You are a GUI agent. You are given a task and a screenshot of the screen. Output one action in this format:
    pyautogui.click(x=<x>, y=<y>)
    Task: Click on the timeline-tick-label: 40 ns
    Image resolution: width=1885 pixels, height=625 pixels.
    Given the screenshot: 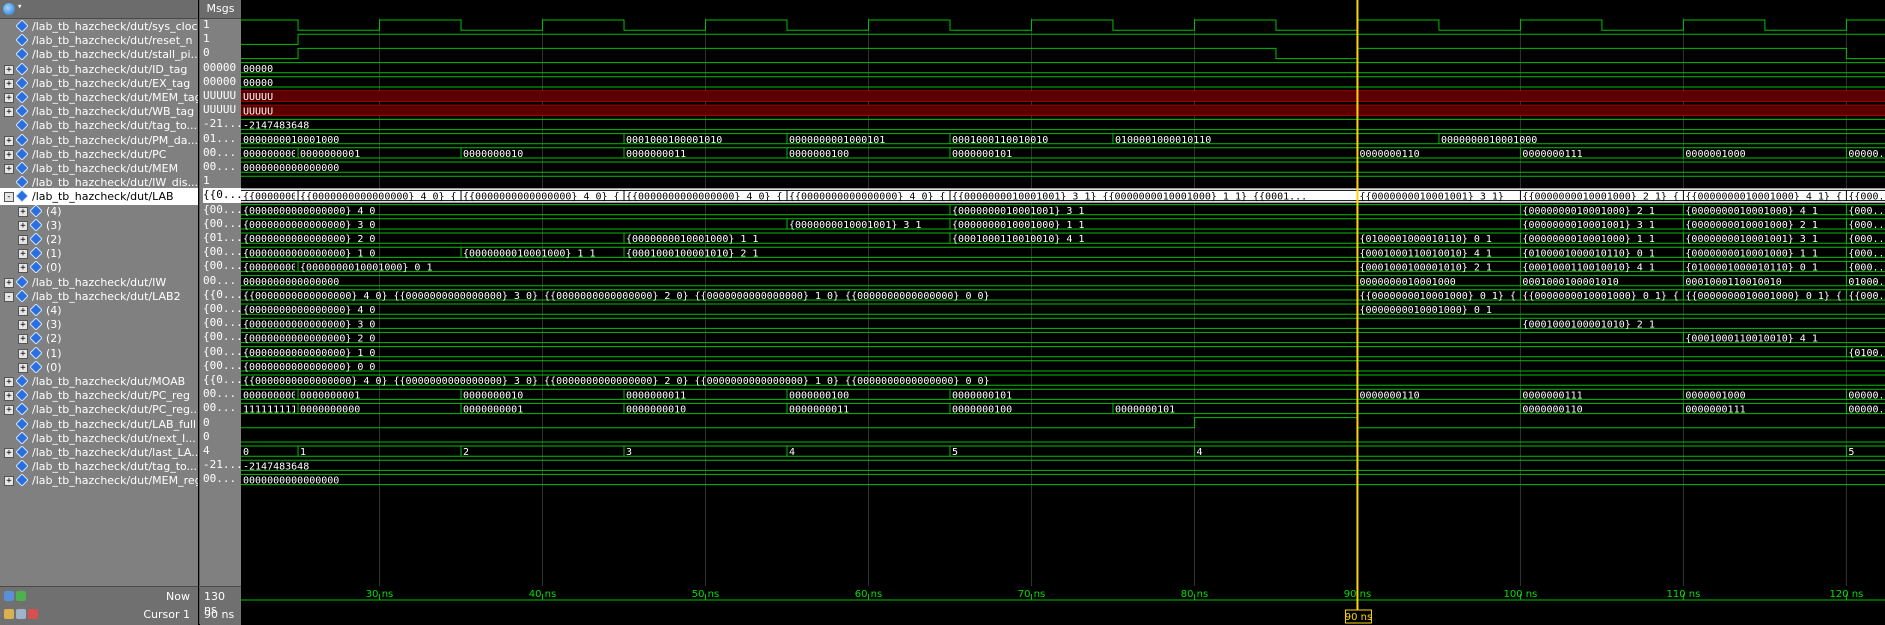 What is the action you would take?
    pyautogui.click(x=542, y=594)
    